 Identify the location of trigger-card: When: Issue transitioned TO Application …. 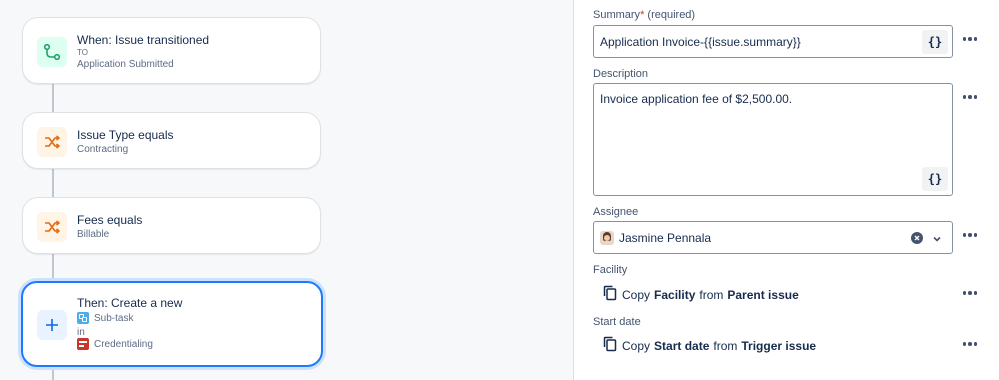
(171, 50).